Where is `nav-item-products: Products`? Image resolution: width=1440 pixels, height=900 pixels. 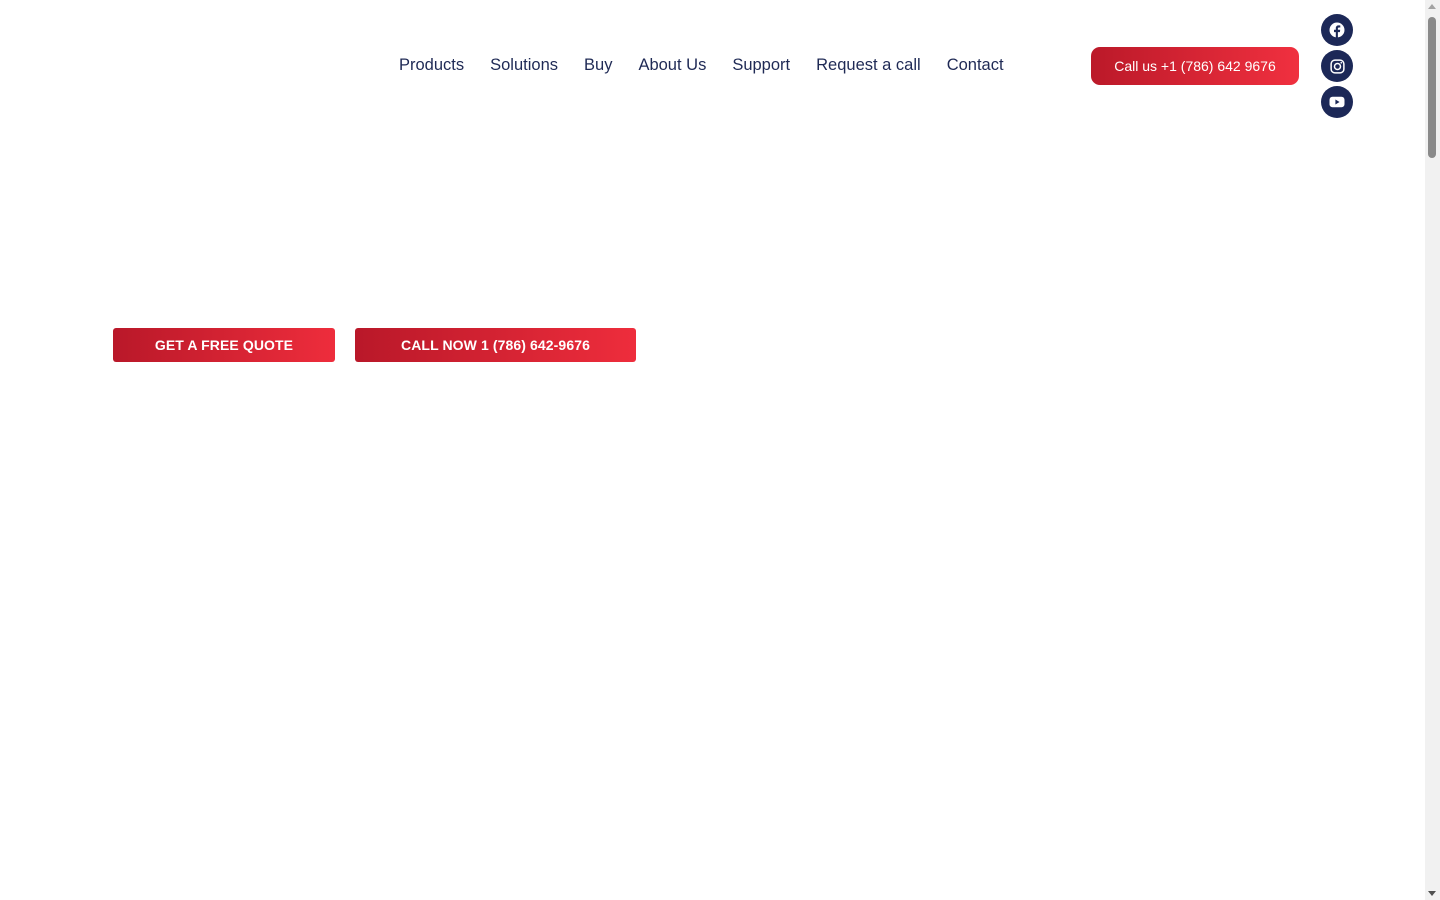
nav-item-products: Products is located at coordinates (431, 65).